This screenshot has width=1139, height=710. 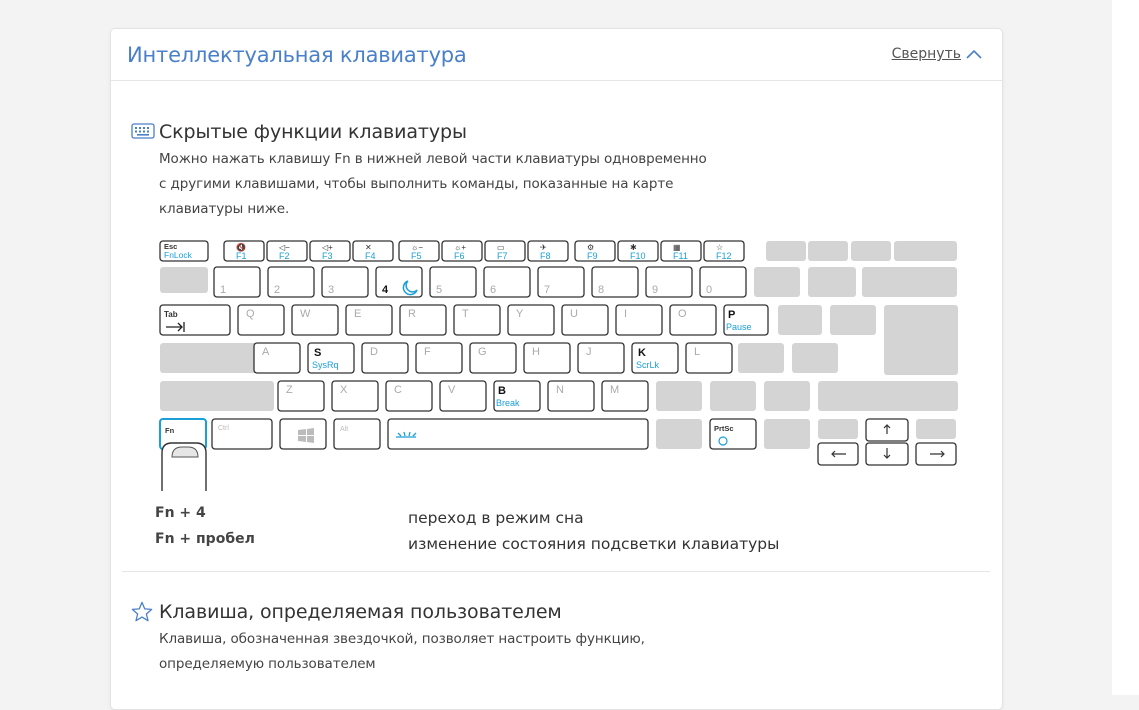 What do you see at coordinates (679, 434) in the screenshot?
I see `key-ralt` at bounding box center [679, 434].